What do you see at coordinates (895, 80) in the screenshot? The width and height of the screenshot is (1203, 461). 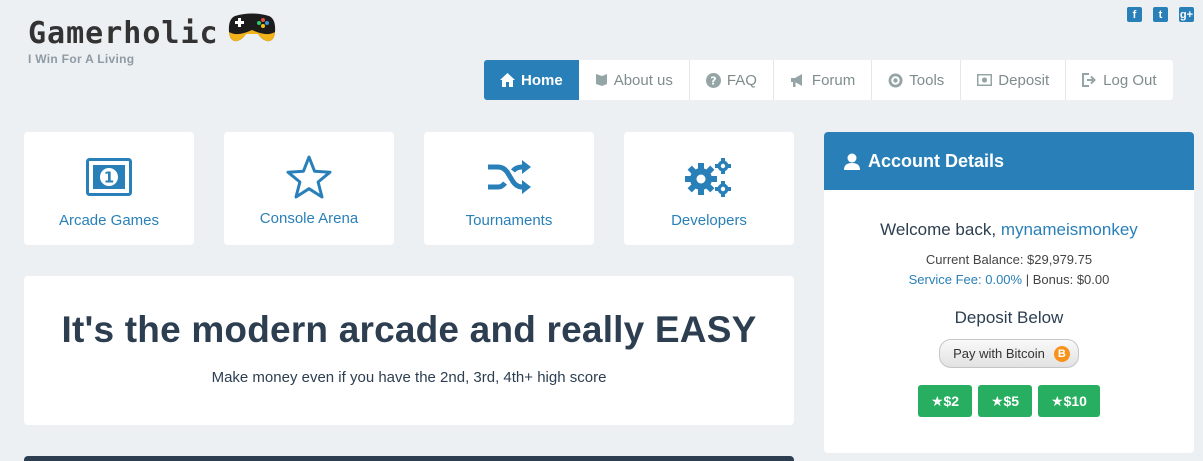 I see `cog-icon` at bounding box center [895, 80].